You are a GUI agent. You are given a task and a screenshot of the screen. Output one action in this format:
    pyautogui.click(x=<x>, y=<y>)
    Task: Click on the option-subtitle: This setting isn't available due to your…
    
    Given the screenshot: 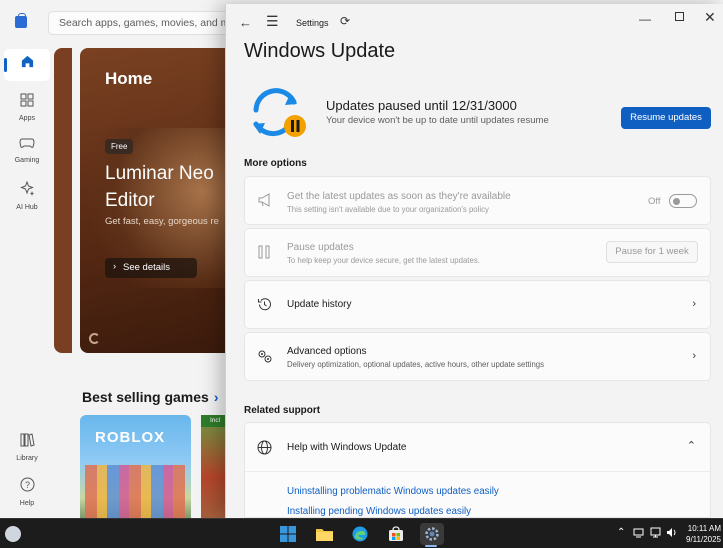 What is the action you would take?
    pyautogui.click(x=388, y=209)
    